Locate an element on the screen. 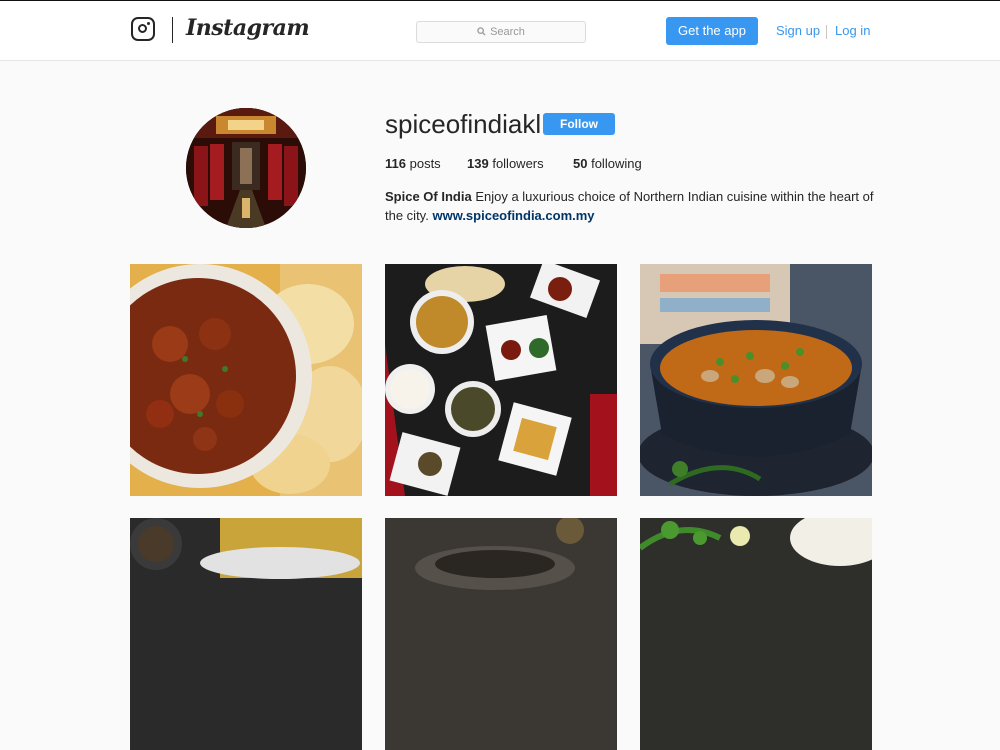  search-input: Search is located at coordinates (501, 32).